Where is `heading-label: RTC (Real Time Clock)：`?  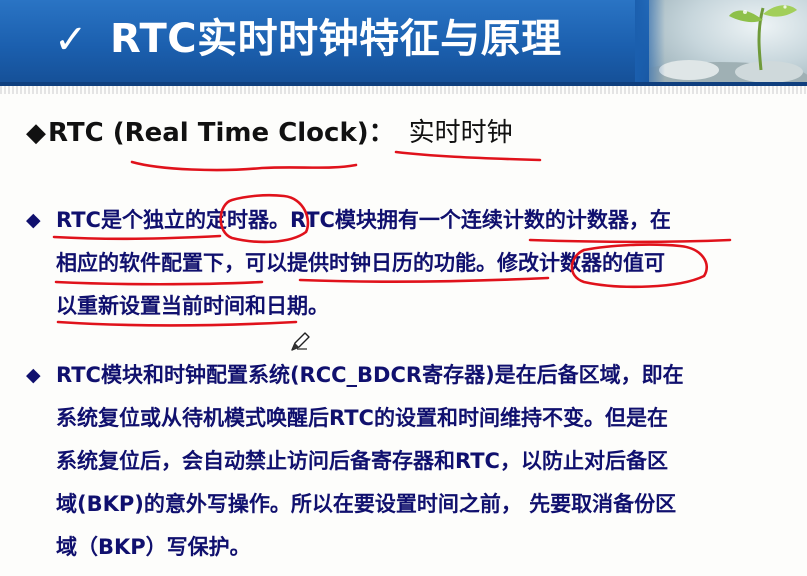 heading-label: RTC (Real Time Clock)： is located at coordinates (221, 133).